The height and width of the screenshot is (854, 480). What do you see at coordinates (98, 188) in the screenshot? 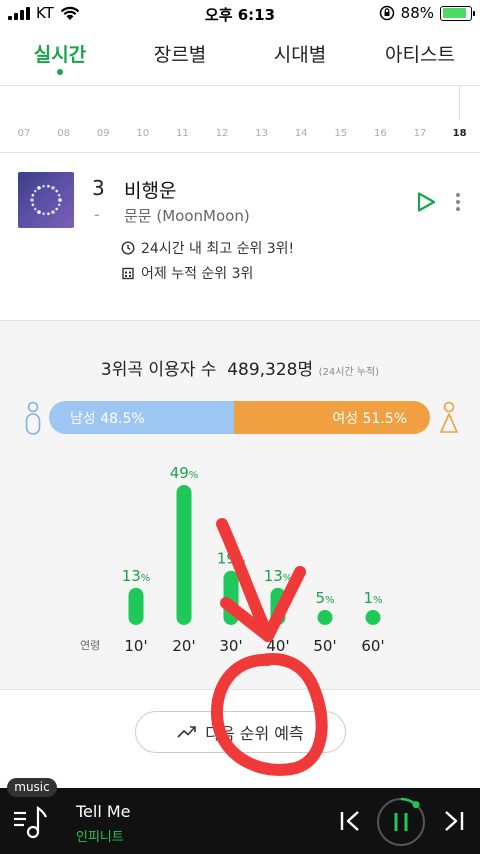
I see `rank-number: 3` at bounding box center [98, 188].